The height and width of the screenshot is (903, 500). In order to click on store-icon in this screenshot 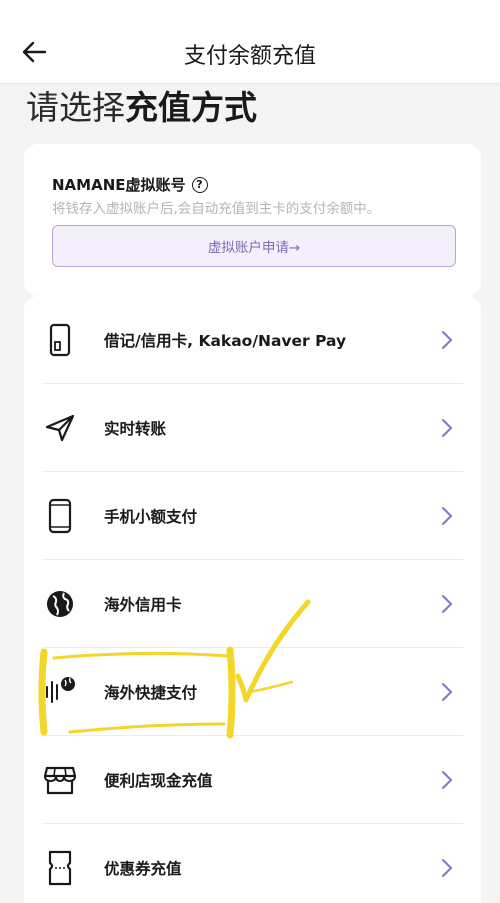, I will do `click(60, 780)`.